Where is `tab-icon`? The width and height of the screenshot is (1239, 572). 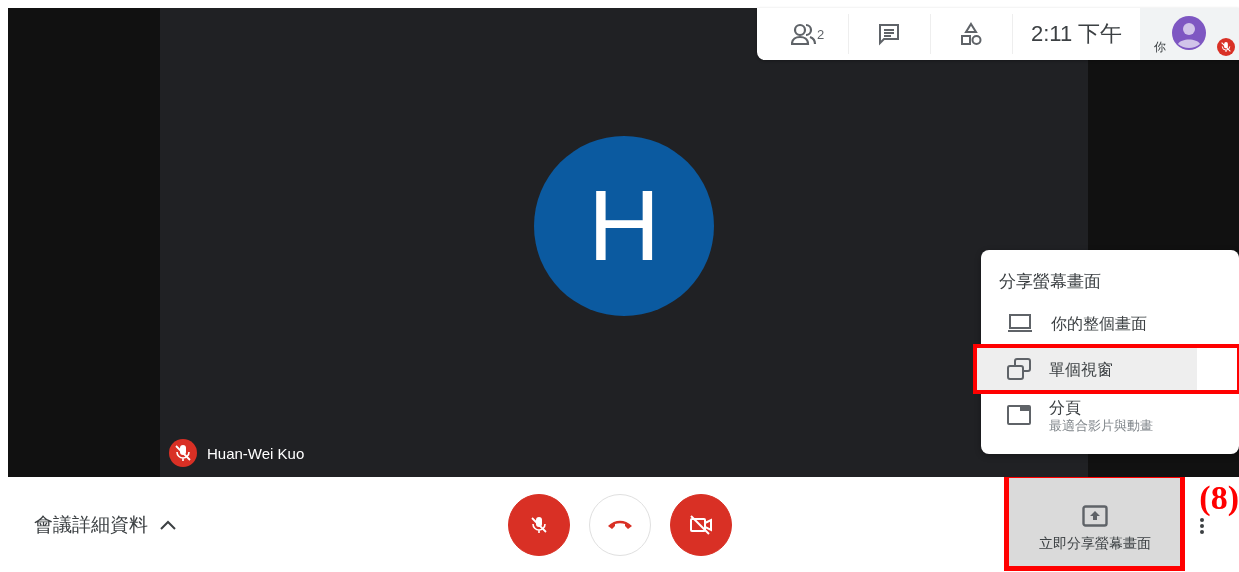 tab-icon is located at coordinates (1019, 415).